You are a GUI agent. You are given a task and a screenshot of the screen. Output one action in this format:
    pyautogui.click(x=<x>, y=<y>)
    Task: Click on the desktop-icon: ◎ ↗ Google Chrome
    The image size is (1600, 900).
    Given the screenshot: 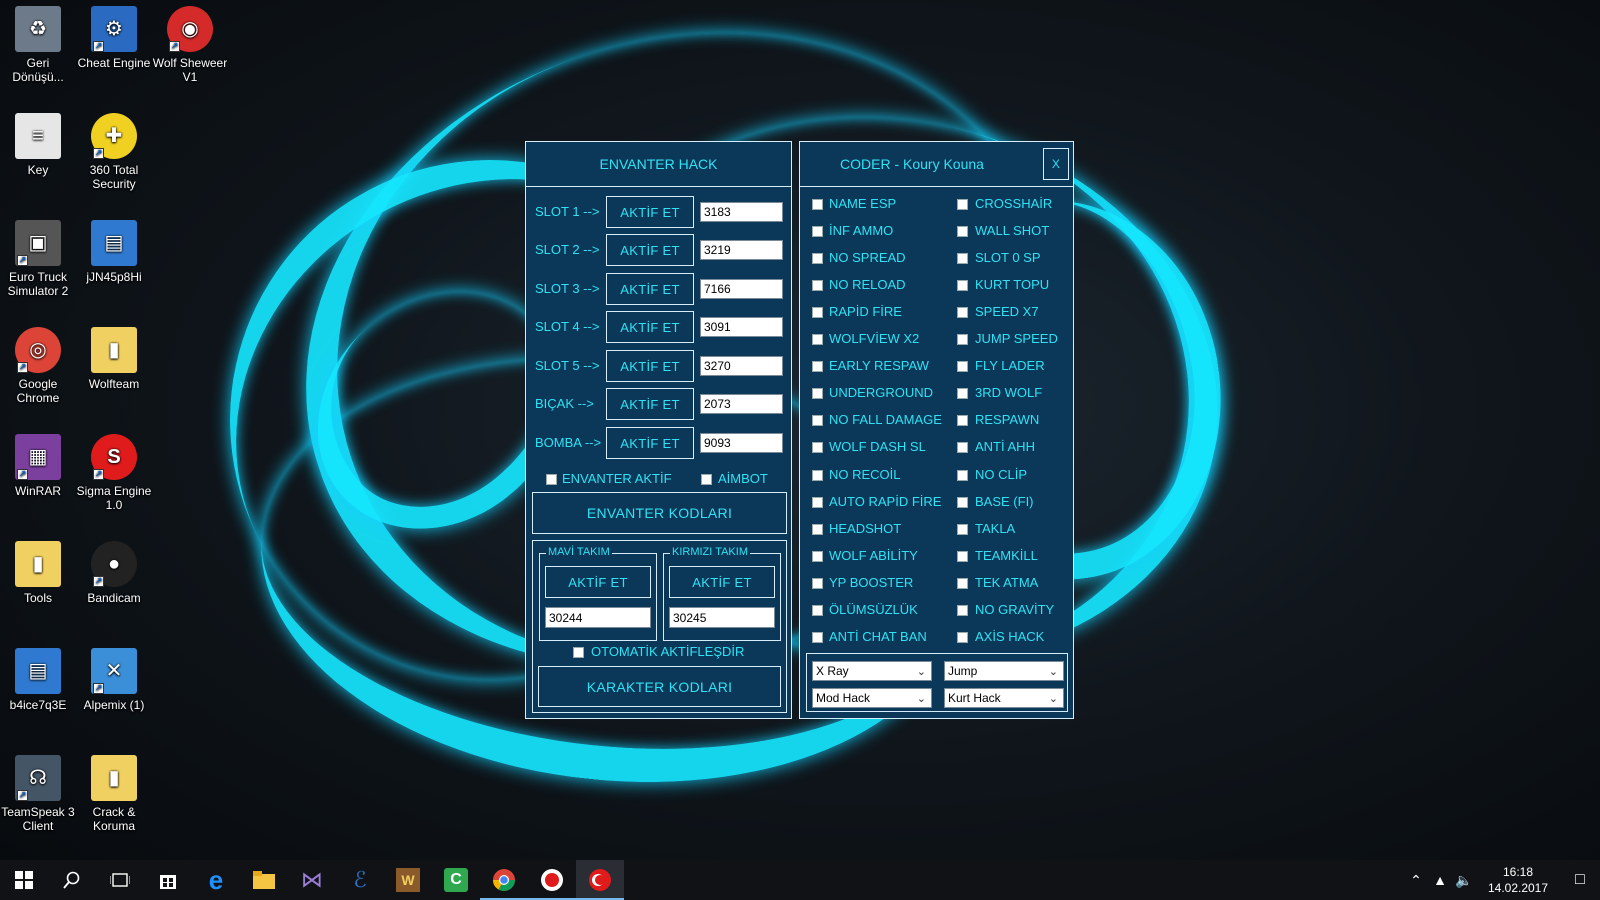 What is the action you would take?
    pyautogui.click(x=38, y=366)
    